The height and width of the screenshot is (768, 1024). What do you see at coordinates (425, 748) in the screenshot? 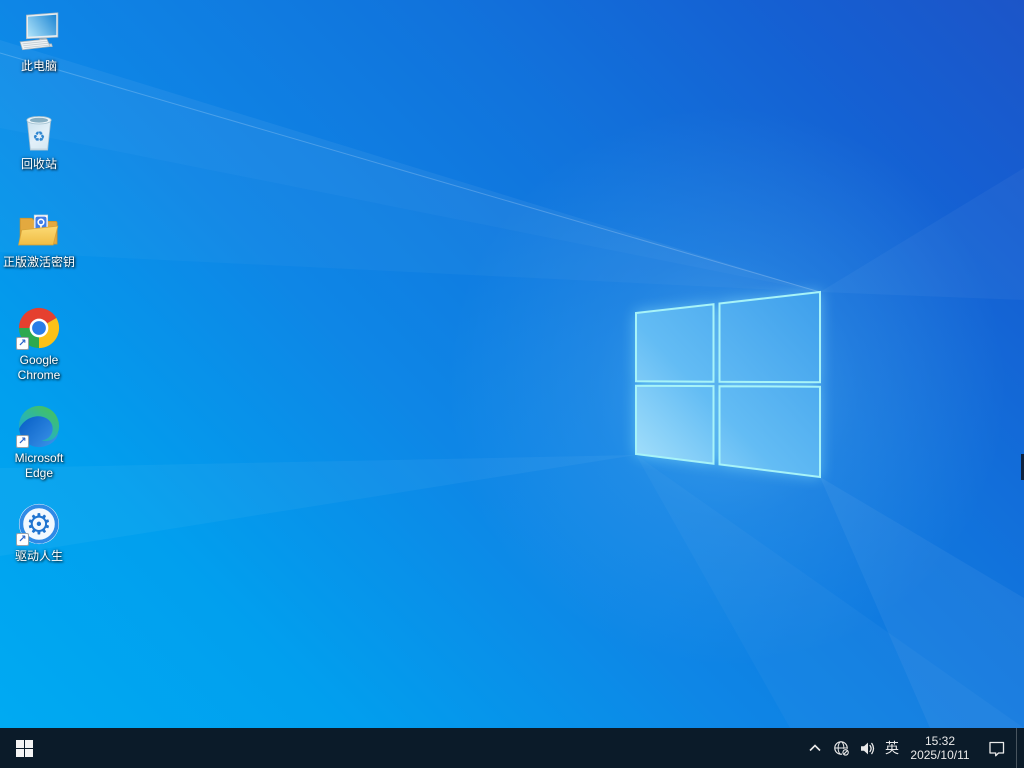
I see `taskbar-empty-area` at bounding box center [425, 748].